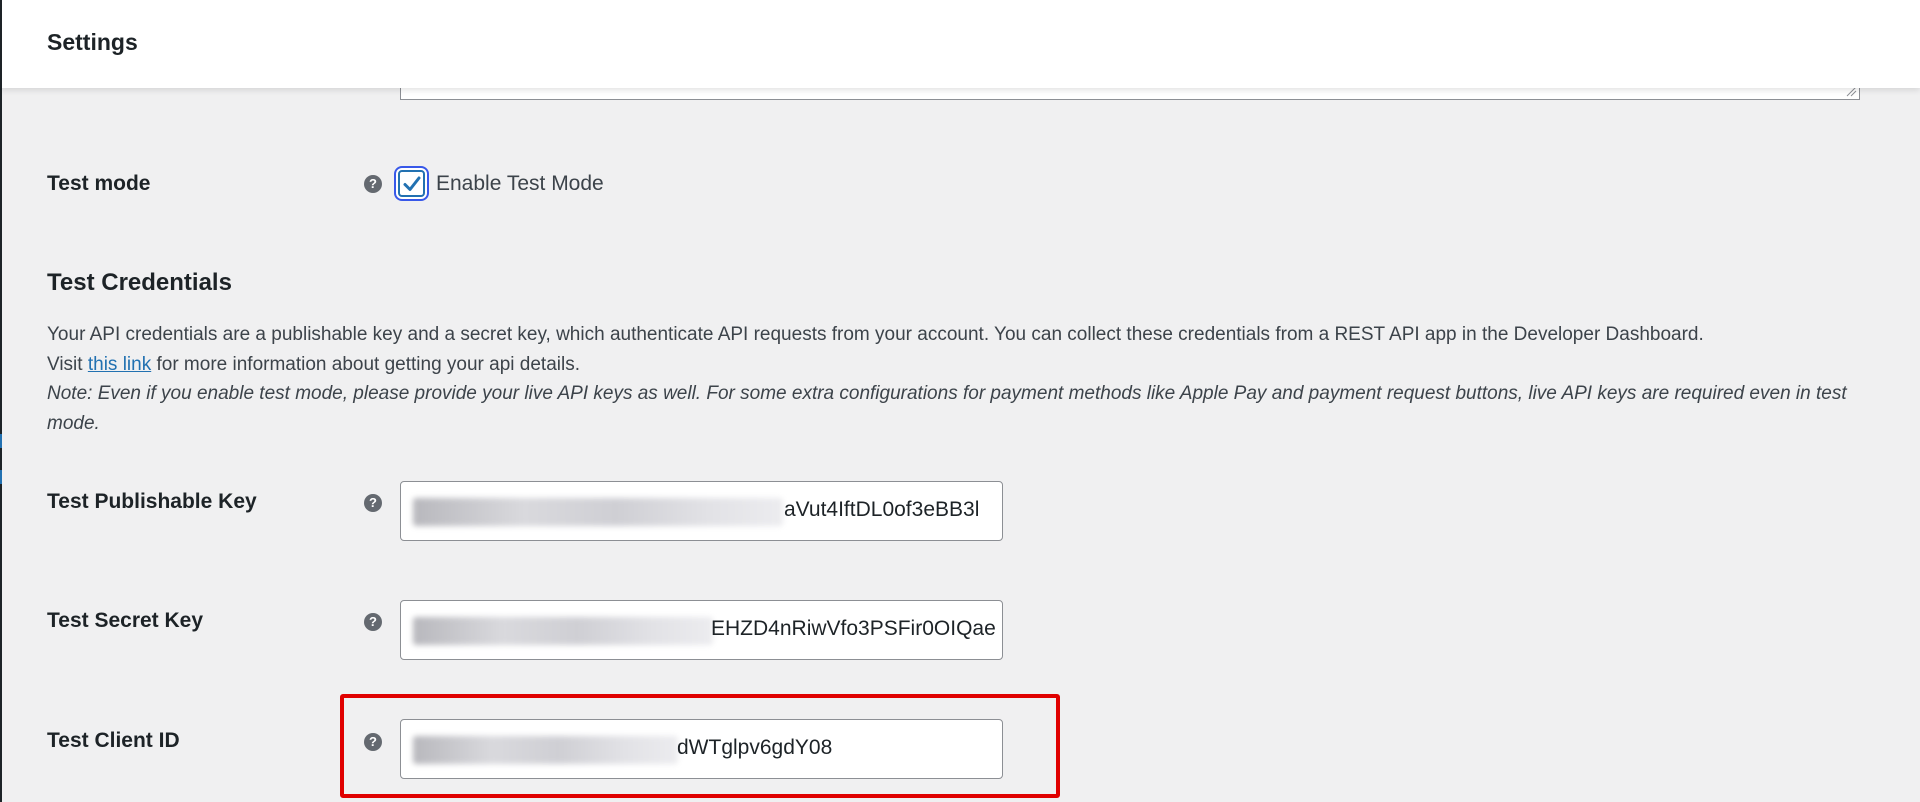  What do you see at coordinates (113, 740) in the screenshot?
I see `client-id-label: Test Client ID` at bounding box center [113, 740].